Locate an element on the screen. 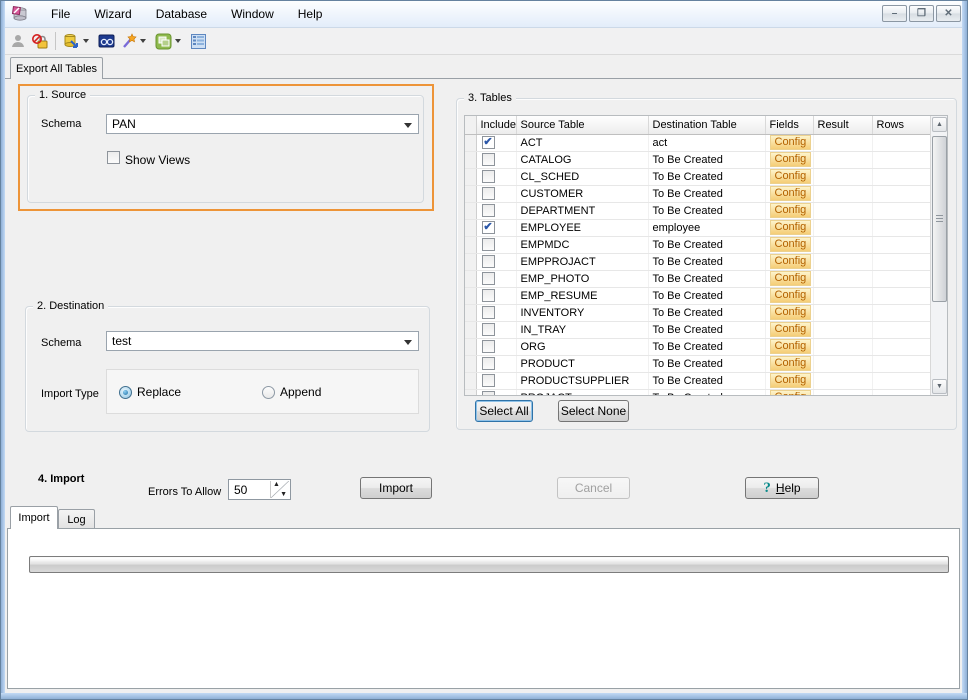 The image size is (968, 700). append-radio: Append is located at coordinates (291, 392).